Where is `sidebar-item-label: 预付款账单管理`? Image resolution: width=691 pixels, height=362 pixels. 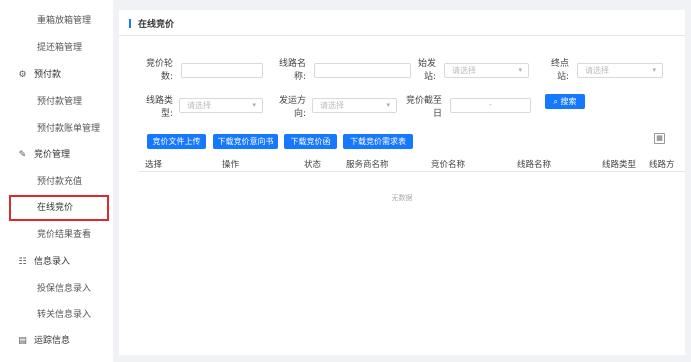
sidebar-item-label: 预付款账单管理 is located at coordinates (69, 129).